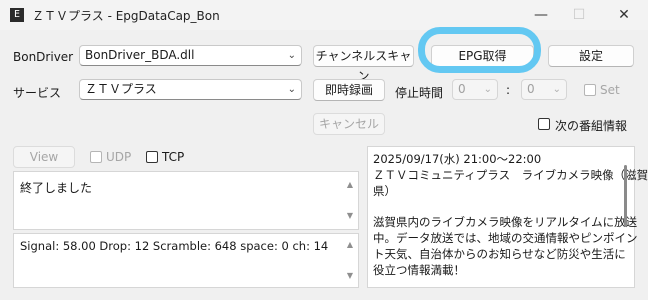 The height and width of the screenshot is (300, 648). Describe the element at coordinates (462, 89) in the screenshot. I see `stop-hour-value: 0` at that location.